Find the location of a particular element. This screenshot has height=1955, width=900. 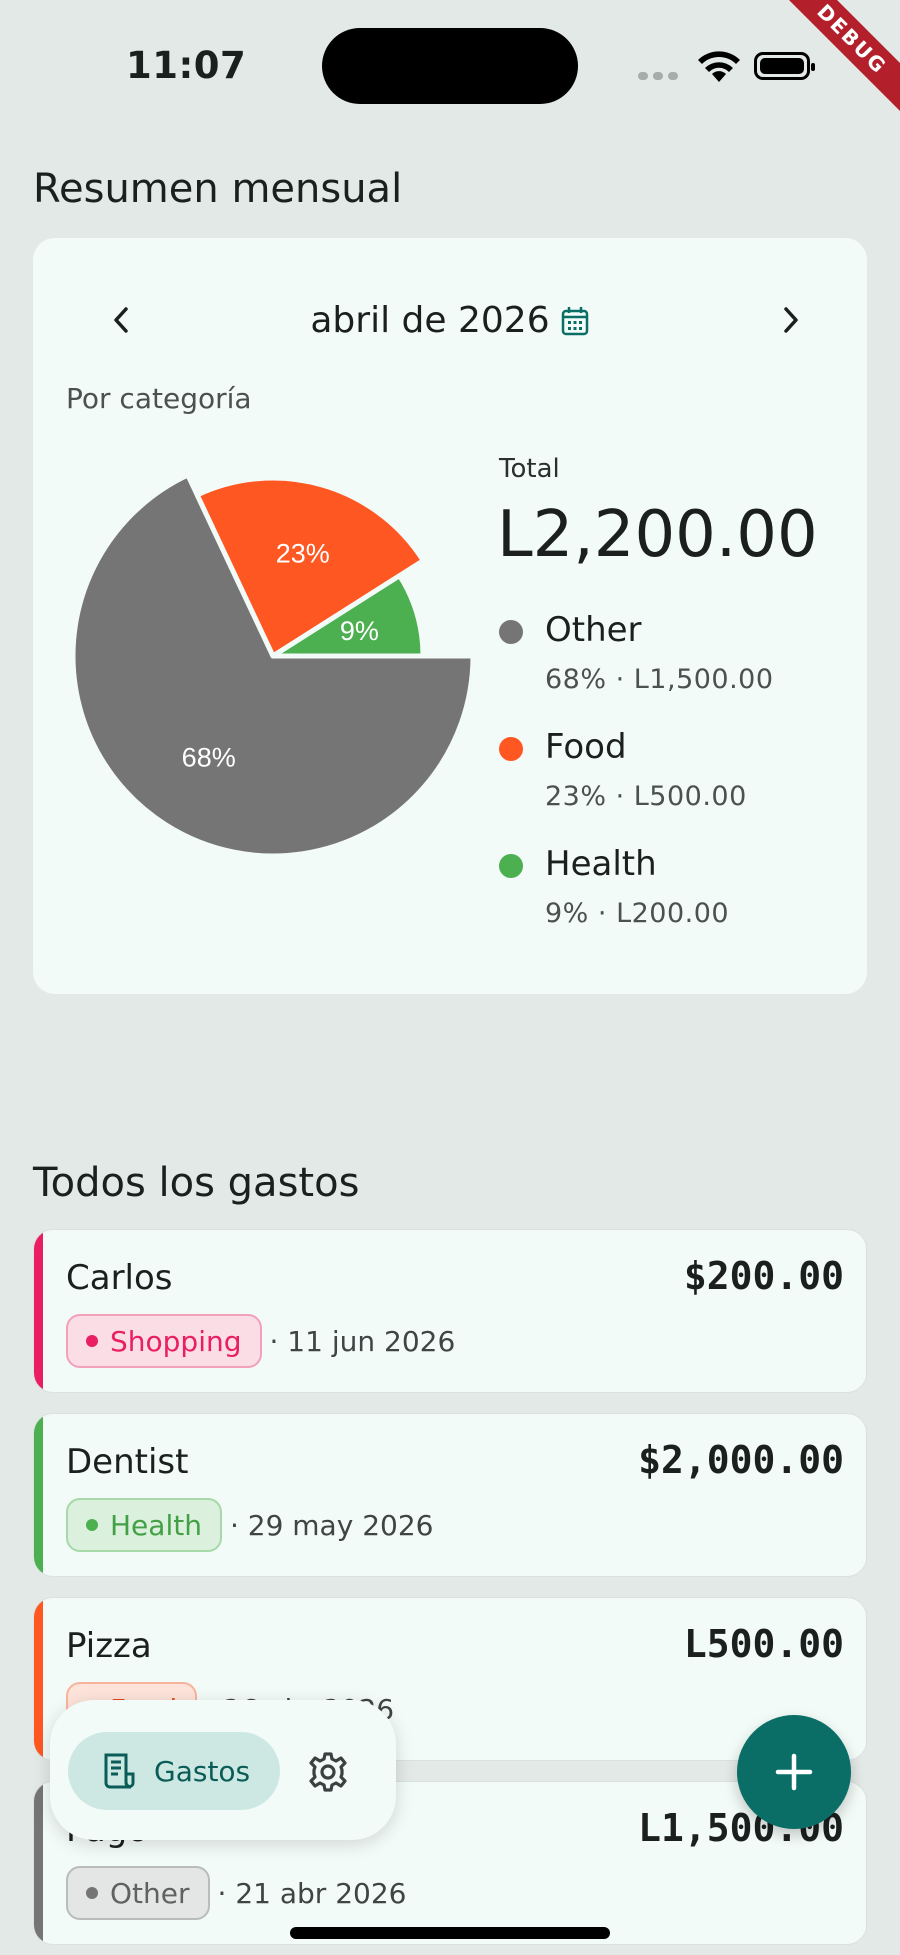

category-chip: Health is located at coordinates (144, 1525).